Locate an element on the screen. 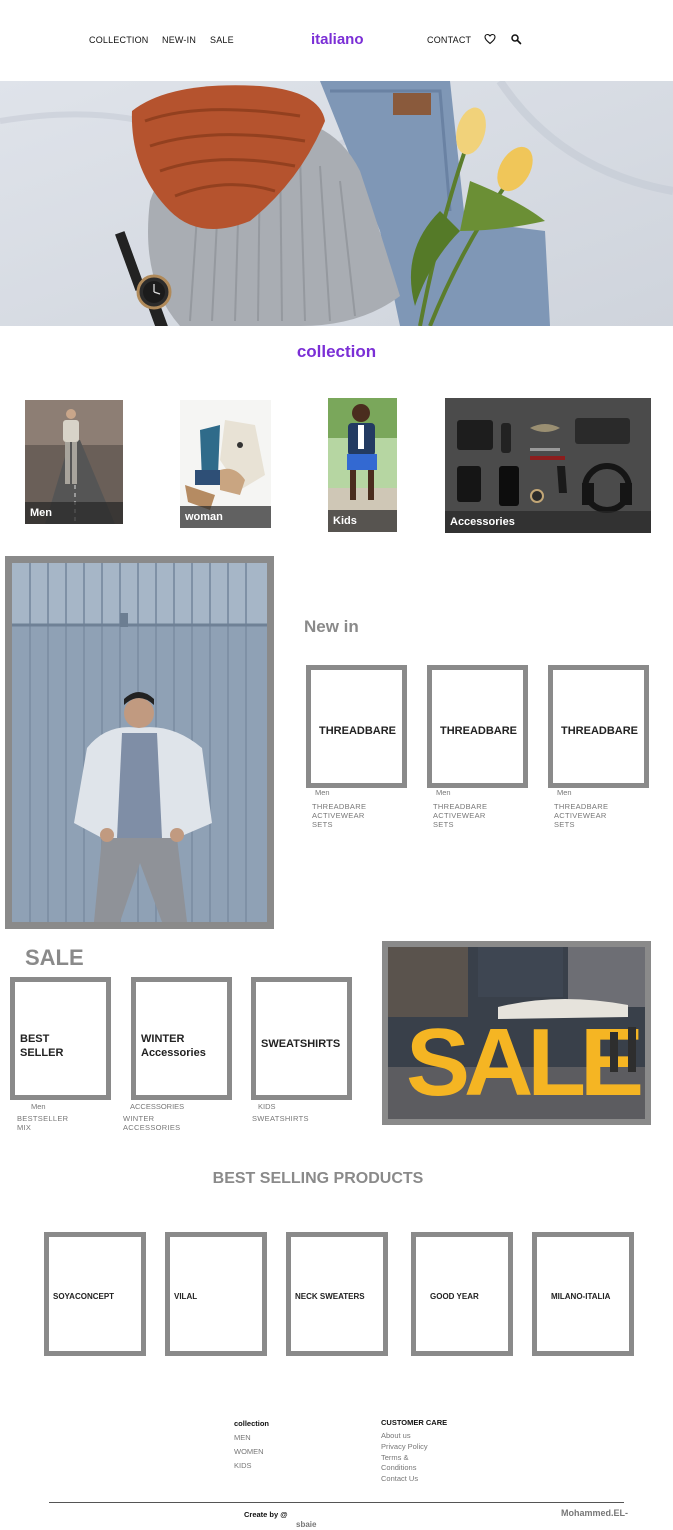 The height and width of the screenshot is (1530, 673). name-line: SELLER is located at coordinates (42, 1053).